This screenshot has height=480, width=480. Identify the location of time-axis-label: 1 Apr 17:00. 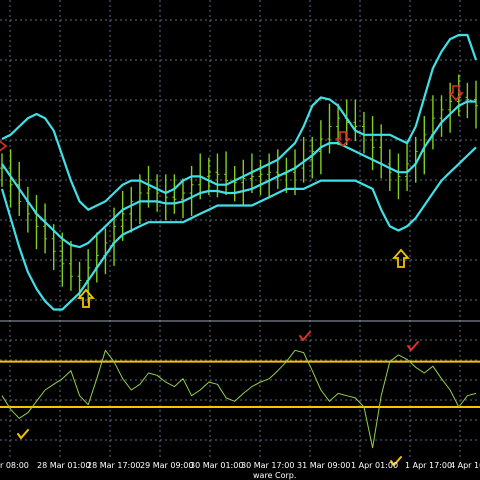
(428, 465).